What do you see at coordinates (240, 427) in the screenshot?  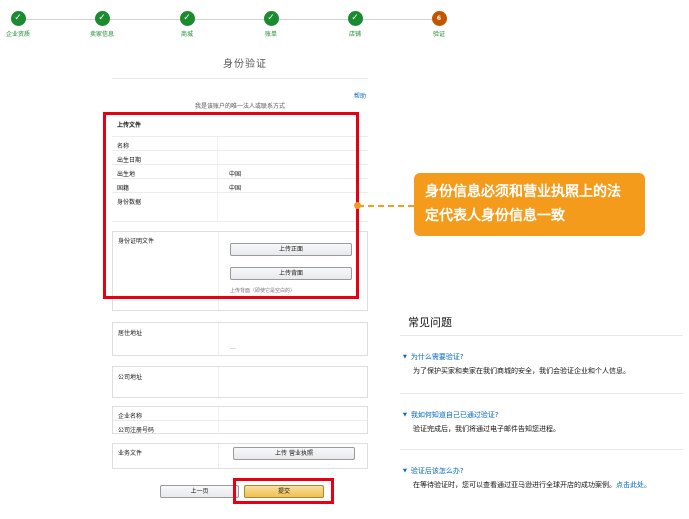 I see `field-row-company-reg: 公司注册号码` at bounding box center [240, 427].